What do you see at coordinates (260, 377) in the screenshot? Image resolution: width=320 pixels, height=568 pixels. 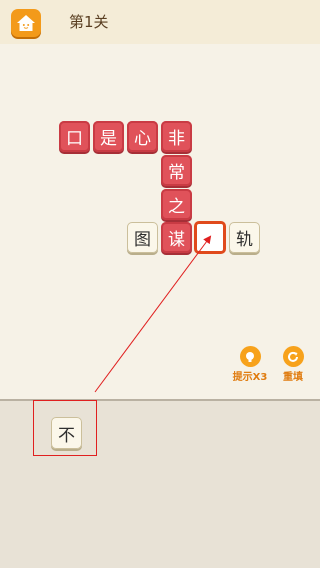 I see `hint-count: X3` at bounding box center [260, 377].